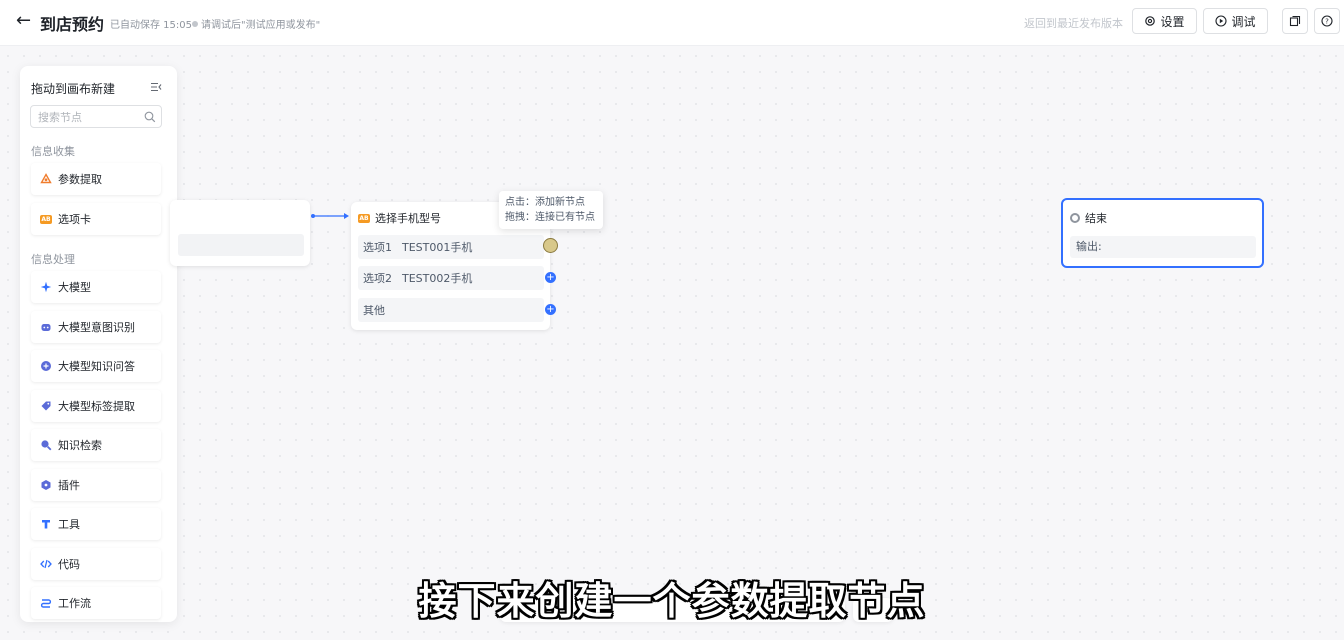  Describe the element at coordinates (96, 287) in the screenshot. I see `palette-item-llm: 大模型` at that location.